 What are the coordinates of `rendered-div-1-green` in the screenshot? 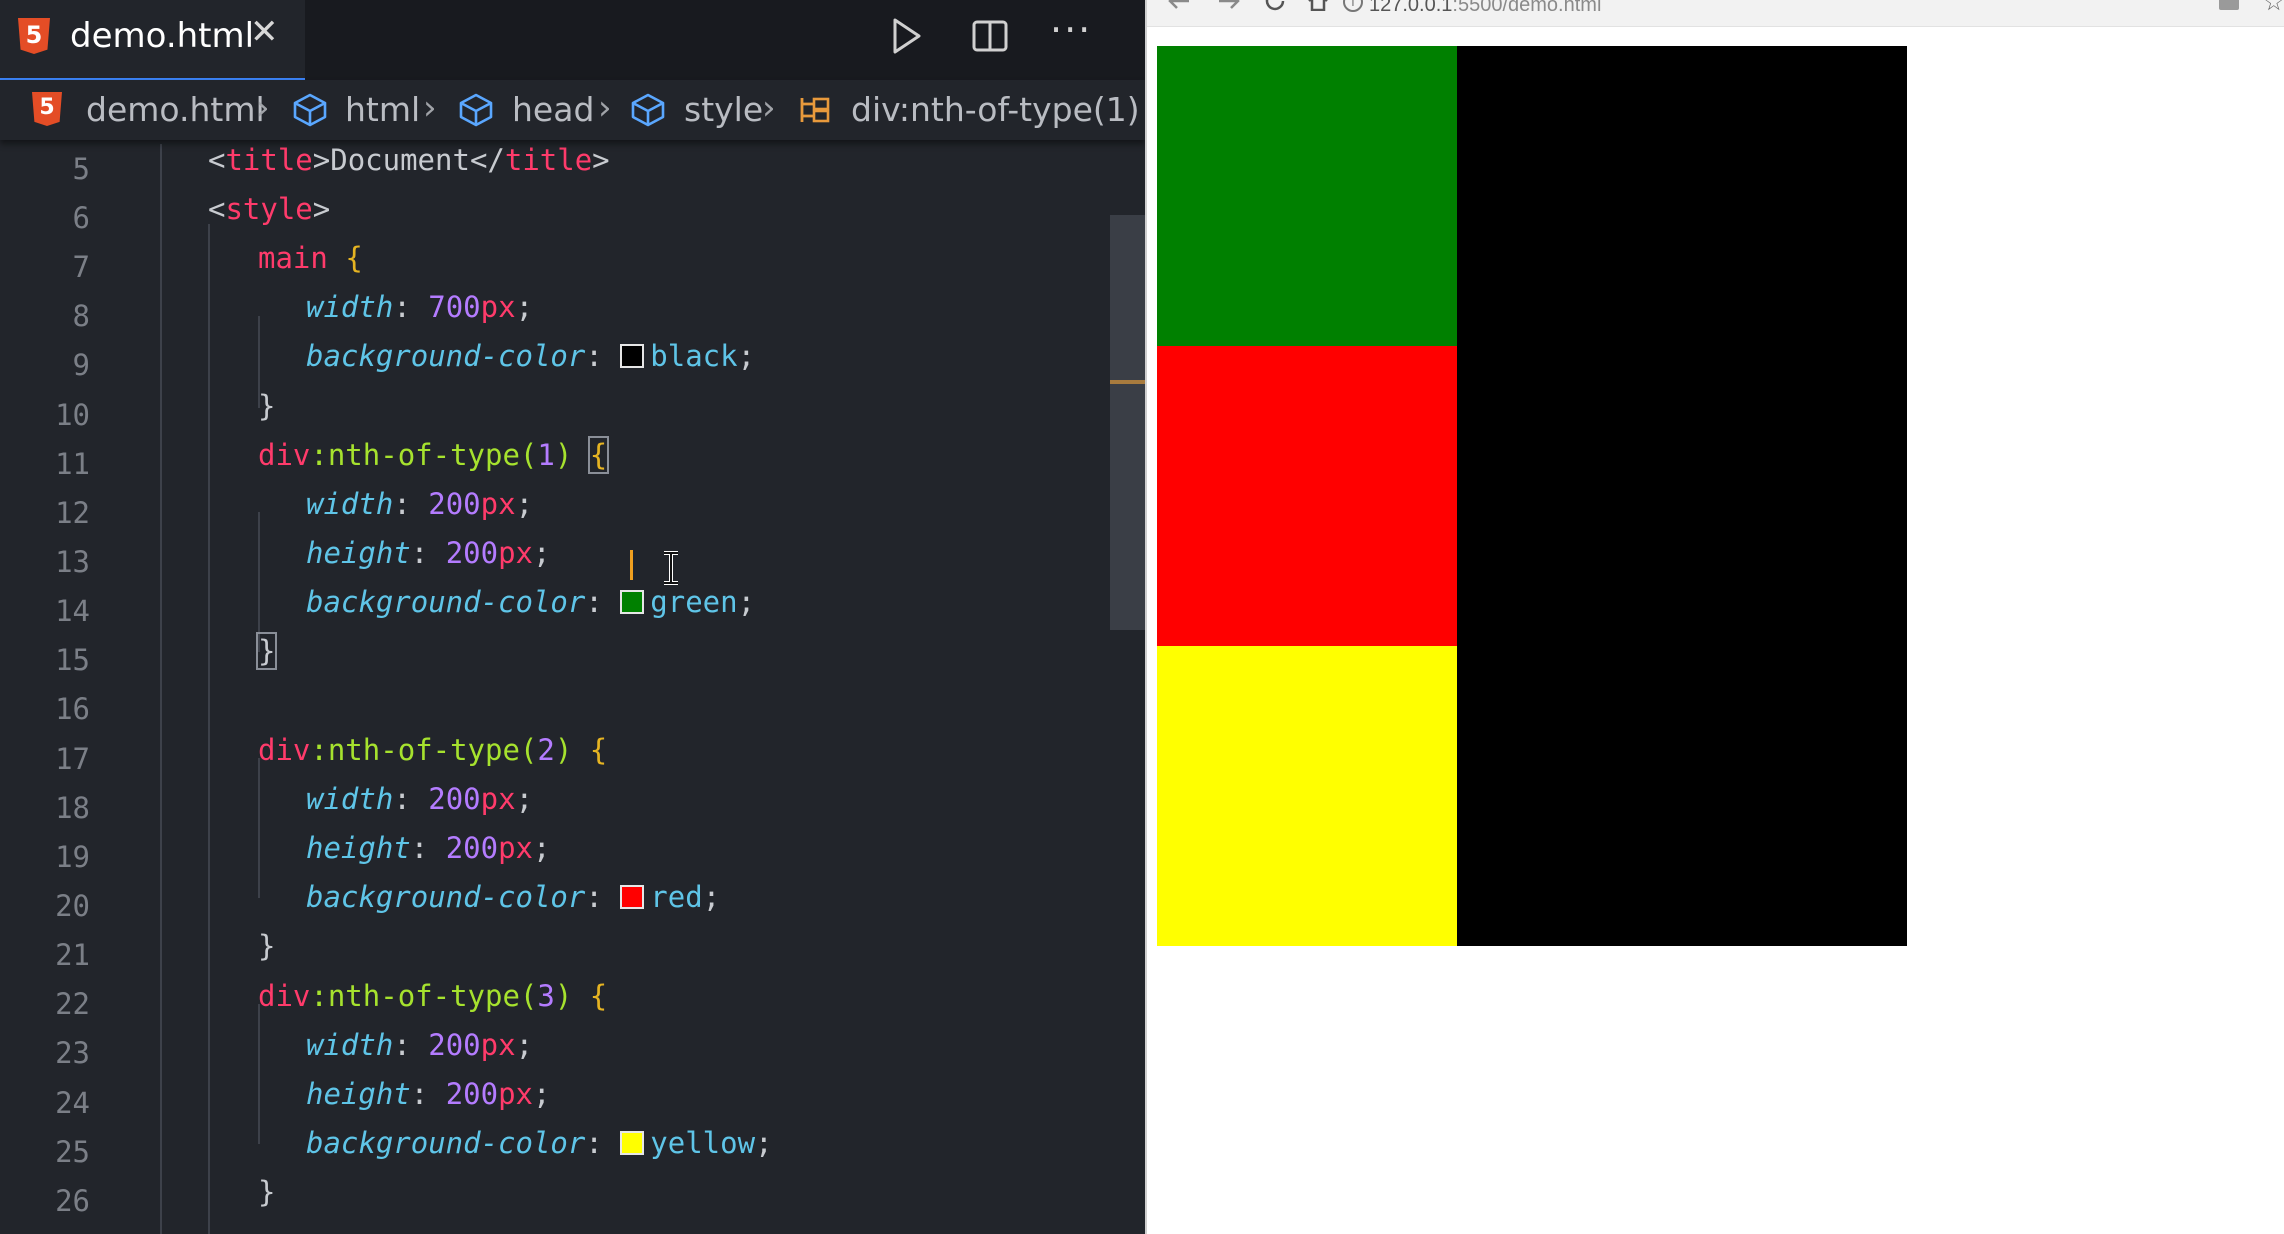 It's located at (1307, 196).